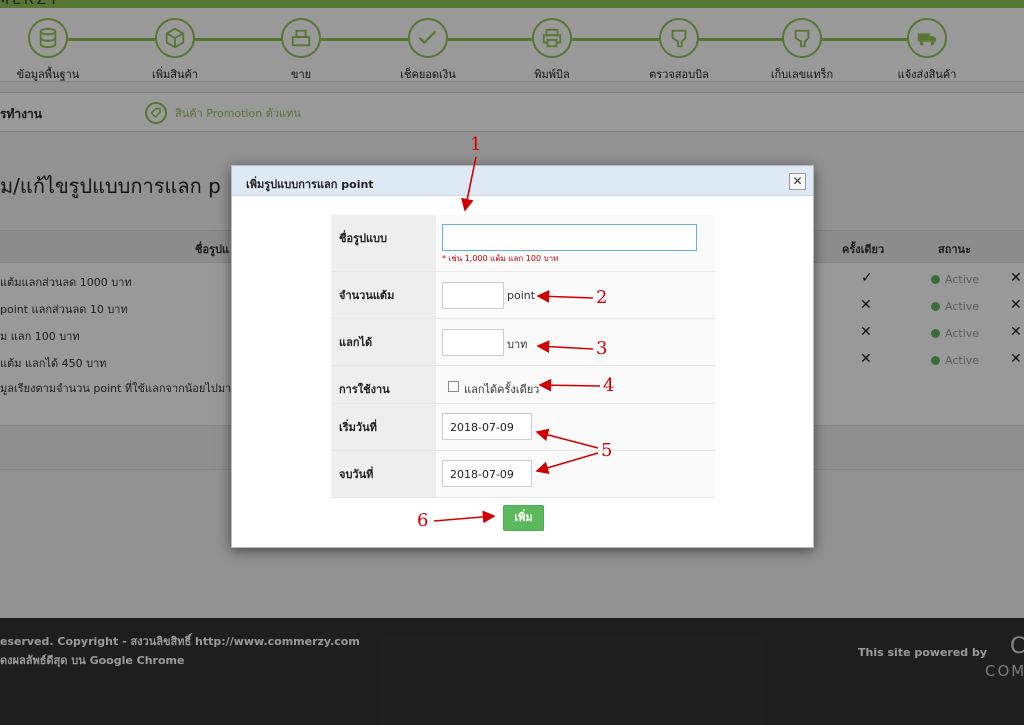  Describe the element at coordinates (487, 426) in the screenshot. I see `start-date-input: 2018-07-09` at that location.